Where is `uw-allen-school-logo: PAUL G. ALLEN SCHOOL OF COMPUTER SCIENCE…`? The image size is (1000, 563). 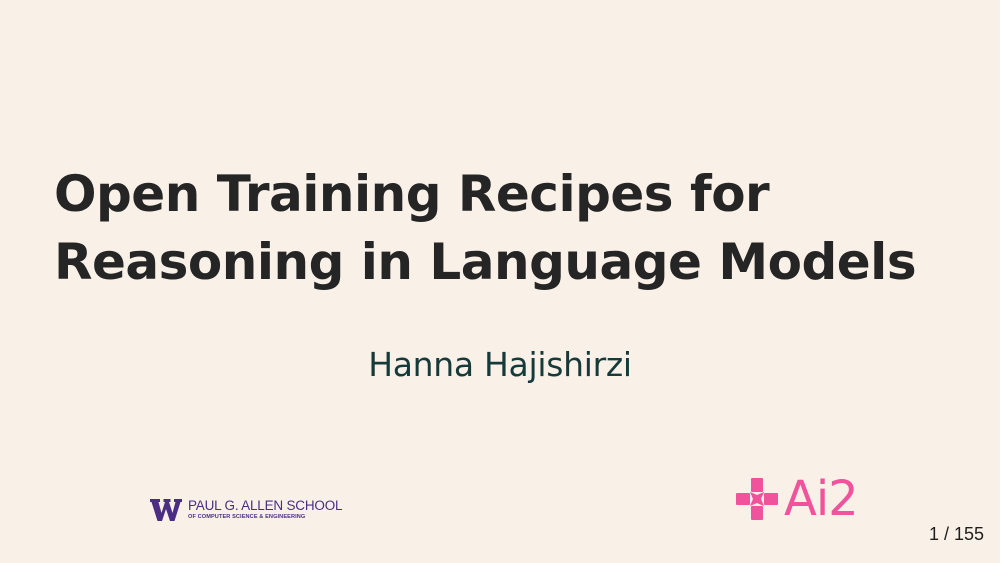
uw-allen-school-logo: PAUL G. ALLEN SCHOOL OF COMPUTER SCIENCE… is located at coordinates (246, 510).